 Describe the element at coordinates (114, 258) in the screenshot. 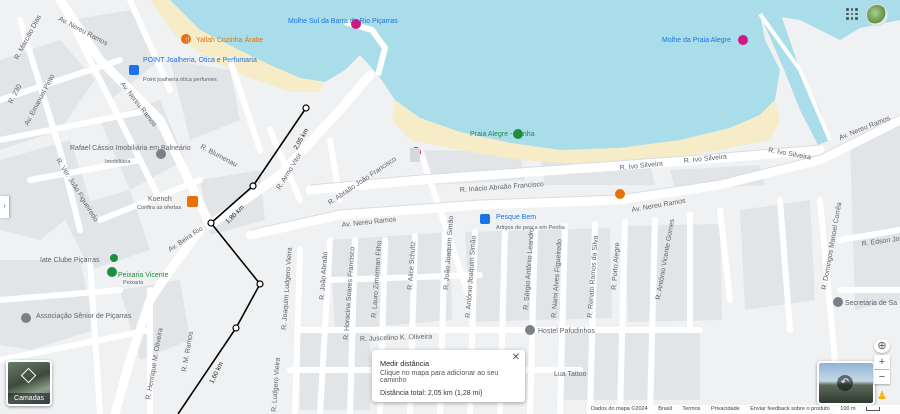

I see `park-icon` at that location.